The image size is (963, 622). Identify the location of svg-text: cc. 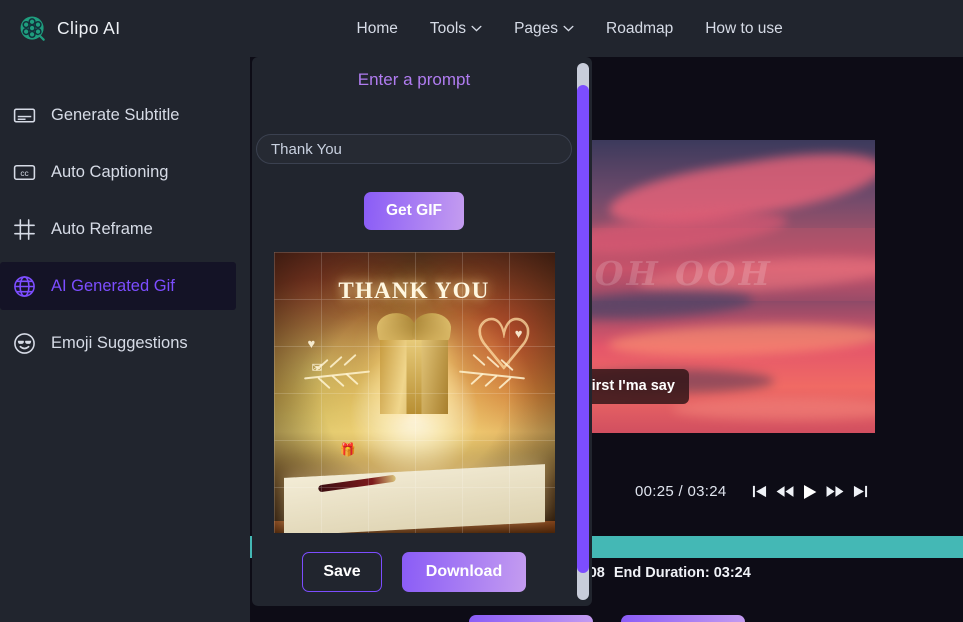
(24, 172).